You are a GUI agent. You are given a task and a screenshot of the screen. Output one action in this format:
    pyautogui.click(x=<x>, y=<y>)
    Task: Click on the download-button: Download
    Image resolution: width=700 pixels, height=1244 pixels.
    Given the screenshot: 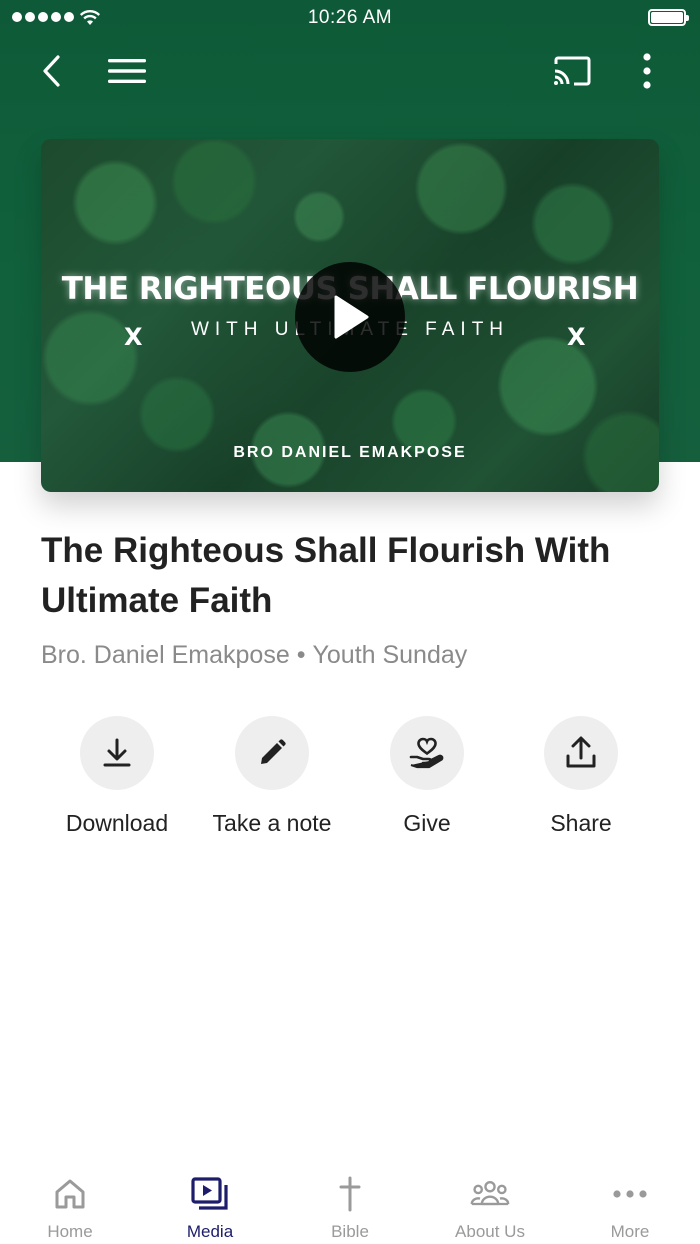 What is the action you would take?
    pyautogui.click(x=117, y=781)
    